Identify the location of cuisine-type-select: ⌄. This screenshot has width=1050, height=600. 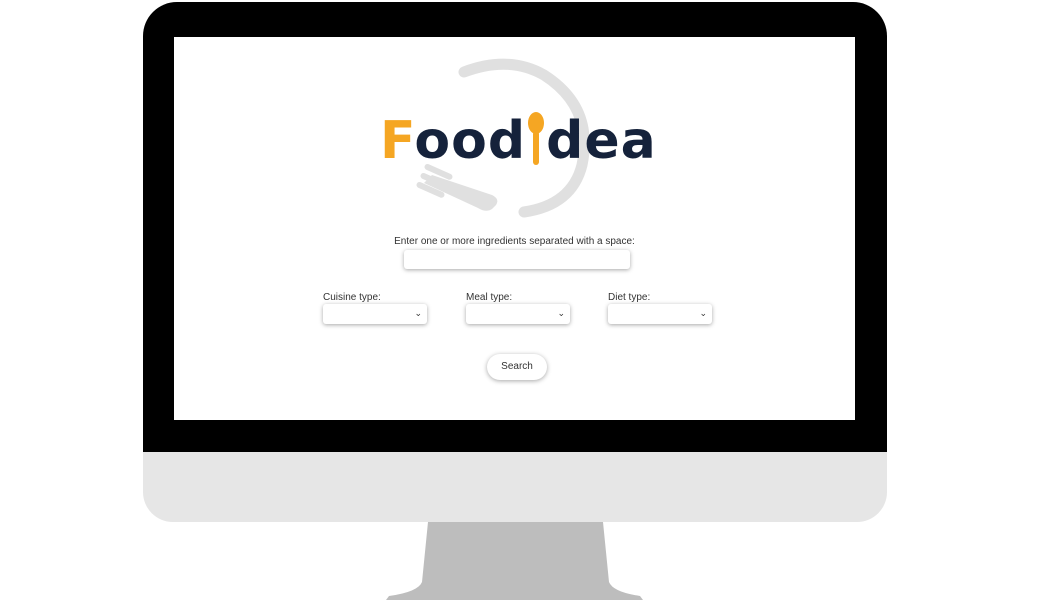
(375, 314).